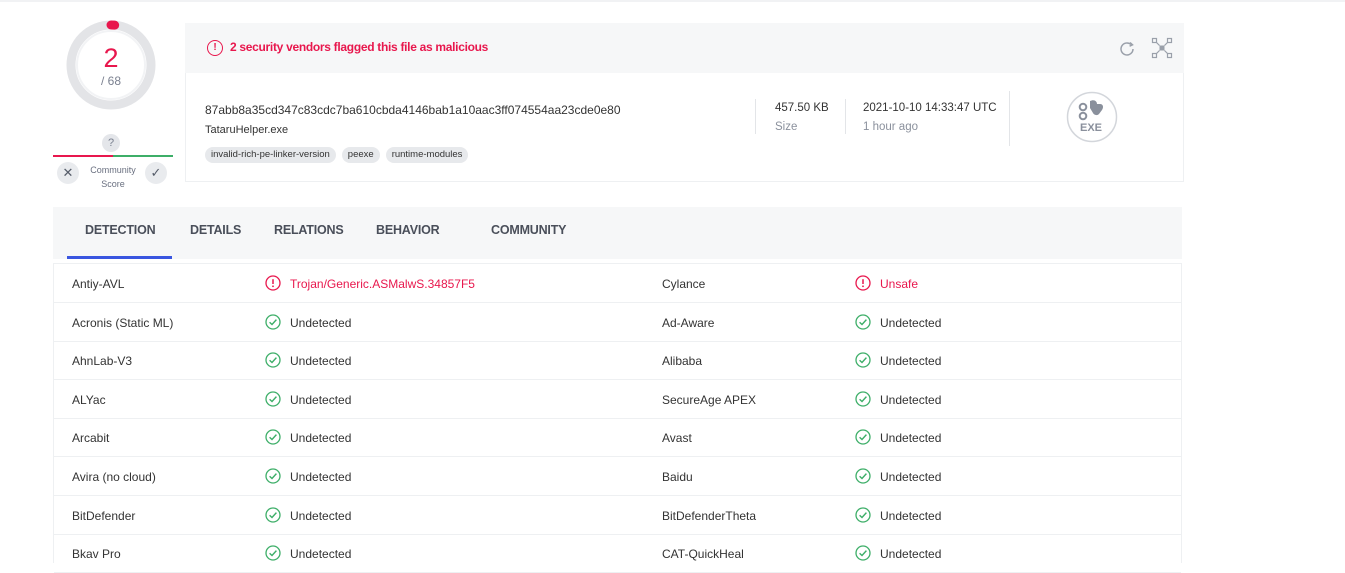 The image size is (1345, 573). I want to click on engine-name: Arcabit, so click(91, 438).